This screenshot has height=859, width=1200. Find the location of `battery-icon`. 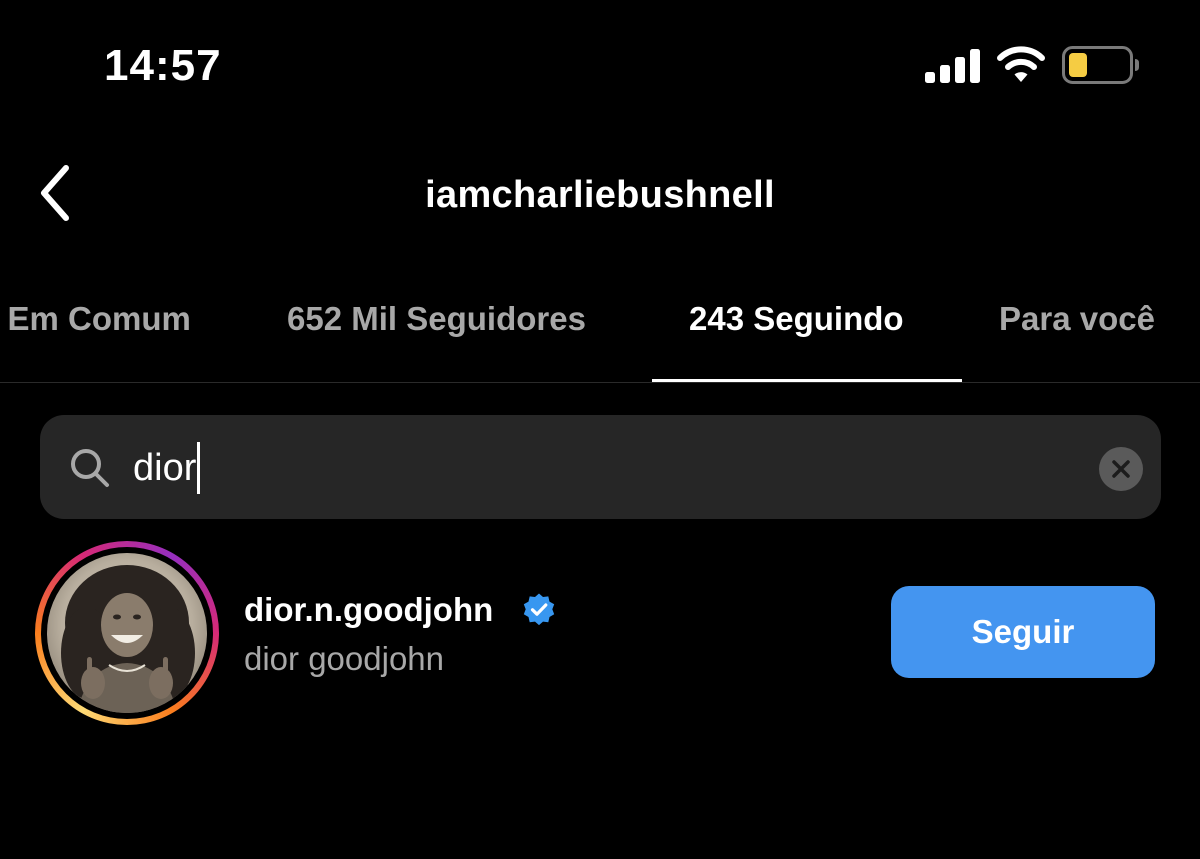

battery-icon is located at coordinates (1100, 65).